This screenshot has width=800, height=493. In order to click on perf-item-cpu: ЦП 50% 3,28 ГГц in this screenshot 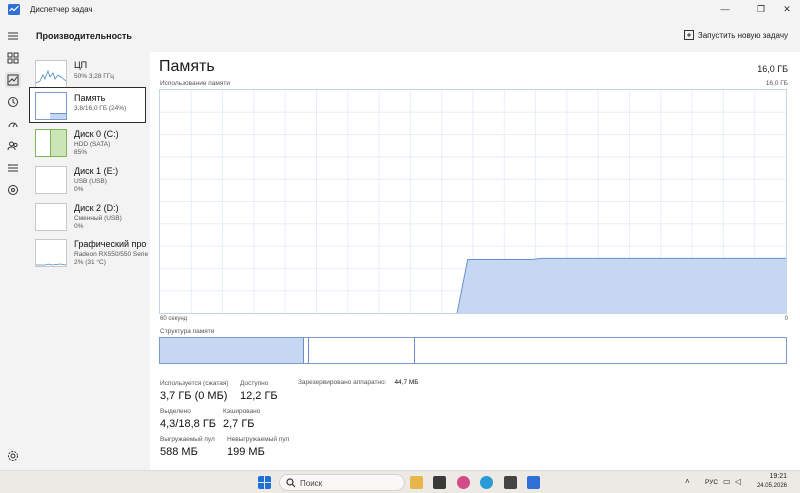, I will do `click(87, 74)`.